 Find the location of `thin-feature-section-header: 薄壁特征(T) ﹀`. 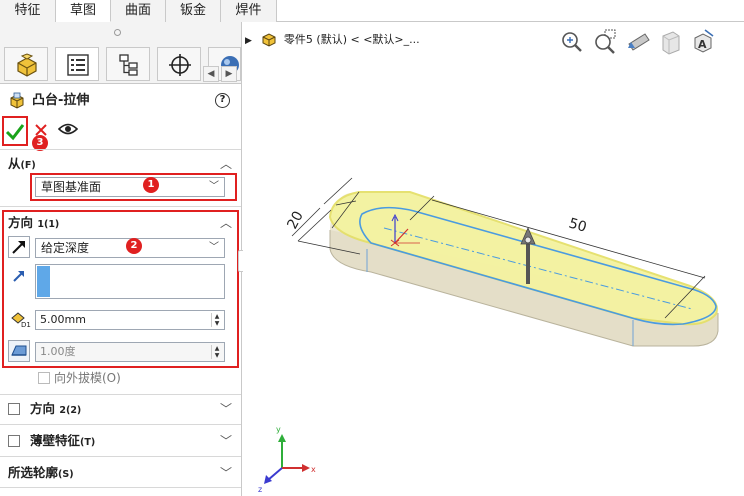

thin-feature-section-header: 薄壁特征(T) ﹀ is located at coordinates (121, 441).